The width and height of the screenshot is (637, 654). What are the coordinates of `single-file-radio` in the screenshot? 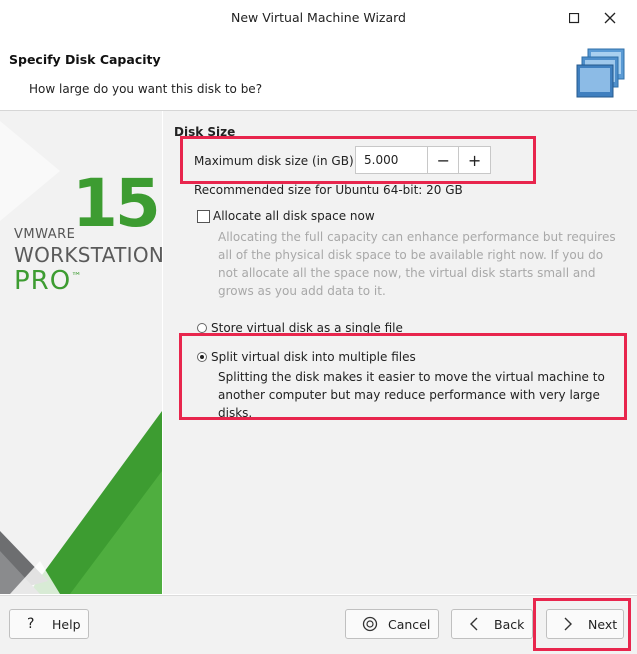 It's located at (202, 328).